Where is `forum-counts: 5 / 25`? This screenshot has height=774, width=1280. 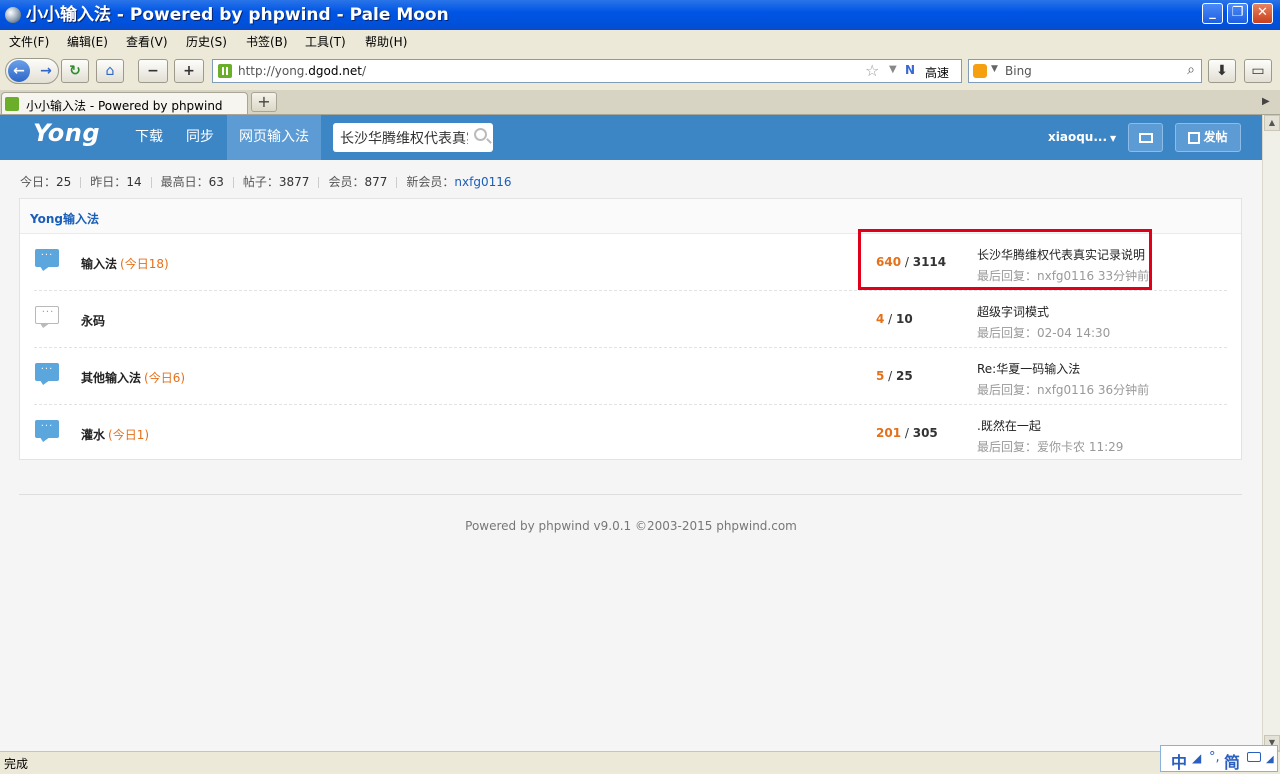 forum-counts: 5 / 25 is located at coordinates (894, 376).